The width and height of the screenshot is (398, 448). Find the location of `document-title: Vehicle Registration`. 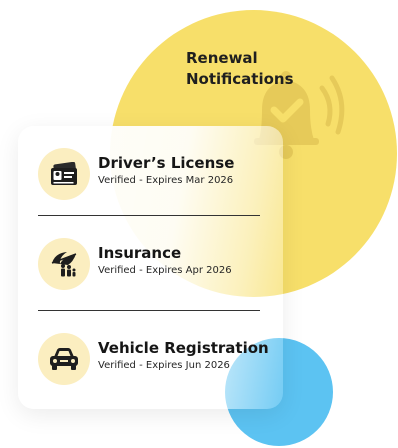

document-title: Vehicle Registration is located at coordinates (183, 348).